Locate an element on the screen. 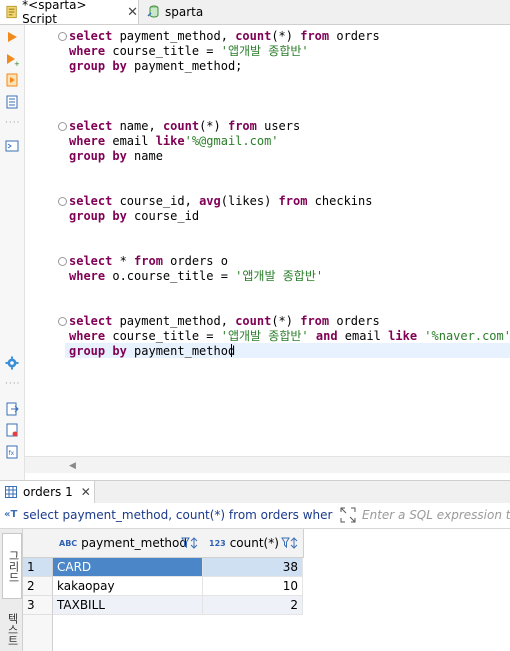  console-icon is located at coordinates (12, 146).